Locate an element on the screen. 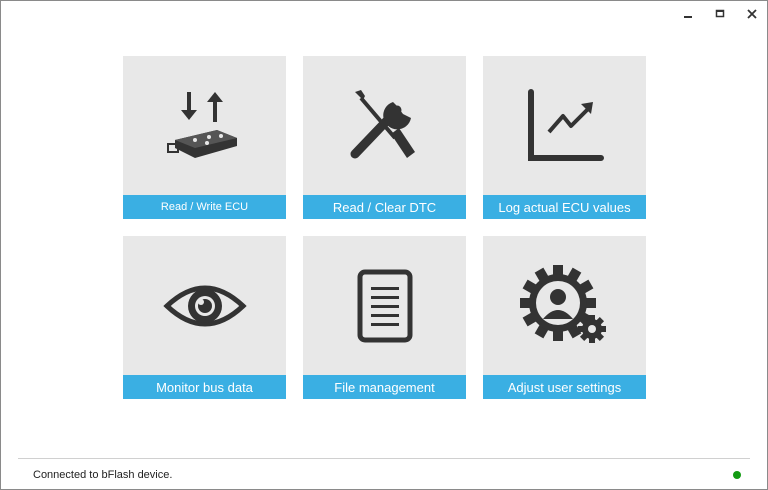  read-write-ecu-icon is located at coordinates (201, 124).